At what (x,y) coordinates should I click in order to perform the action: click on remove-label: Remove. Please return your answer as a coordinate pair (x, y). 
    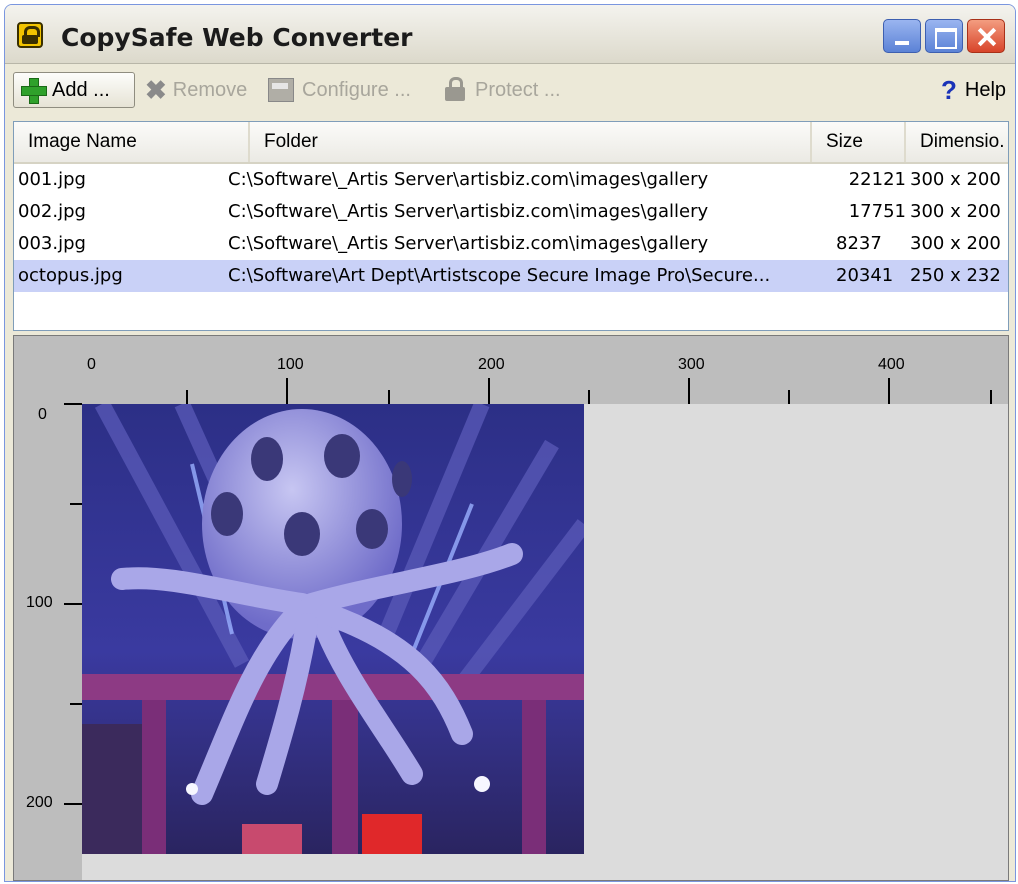
    Looking at the image, I should click on (210, 89).